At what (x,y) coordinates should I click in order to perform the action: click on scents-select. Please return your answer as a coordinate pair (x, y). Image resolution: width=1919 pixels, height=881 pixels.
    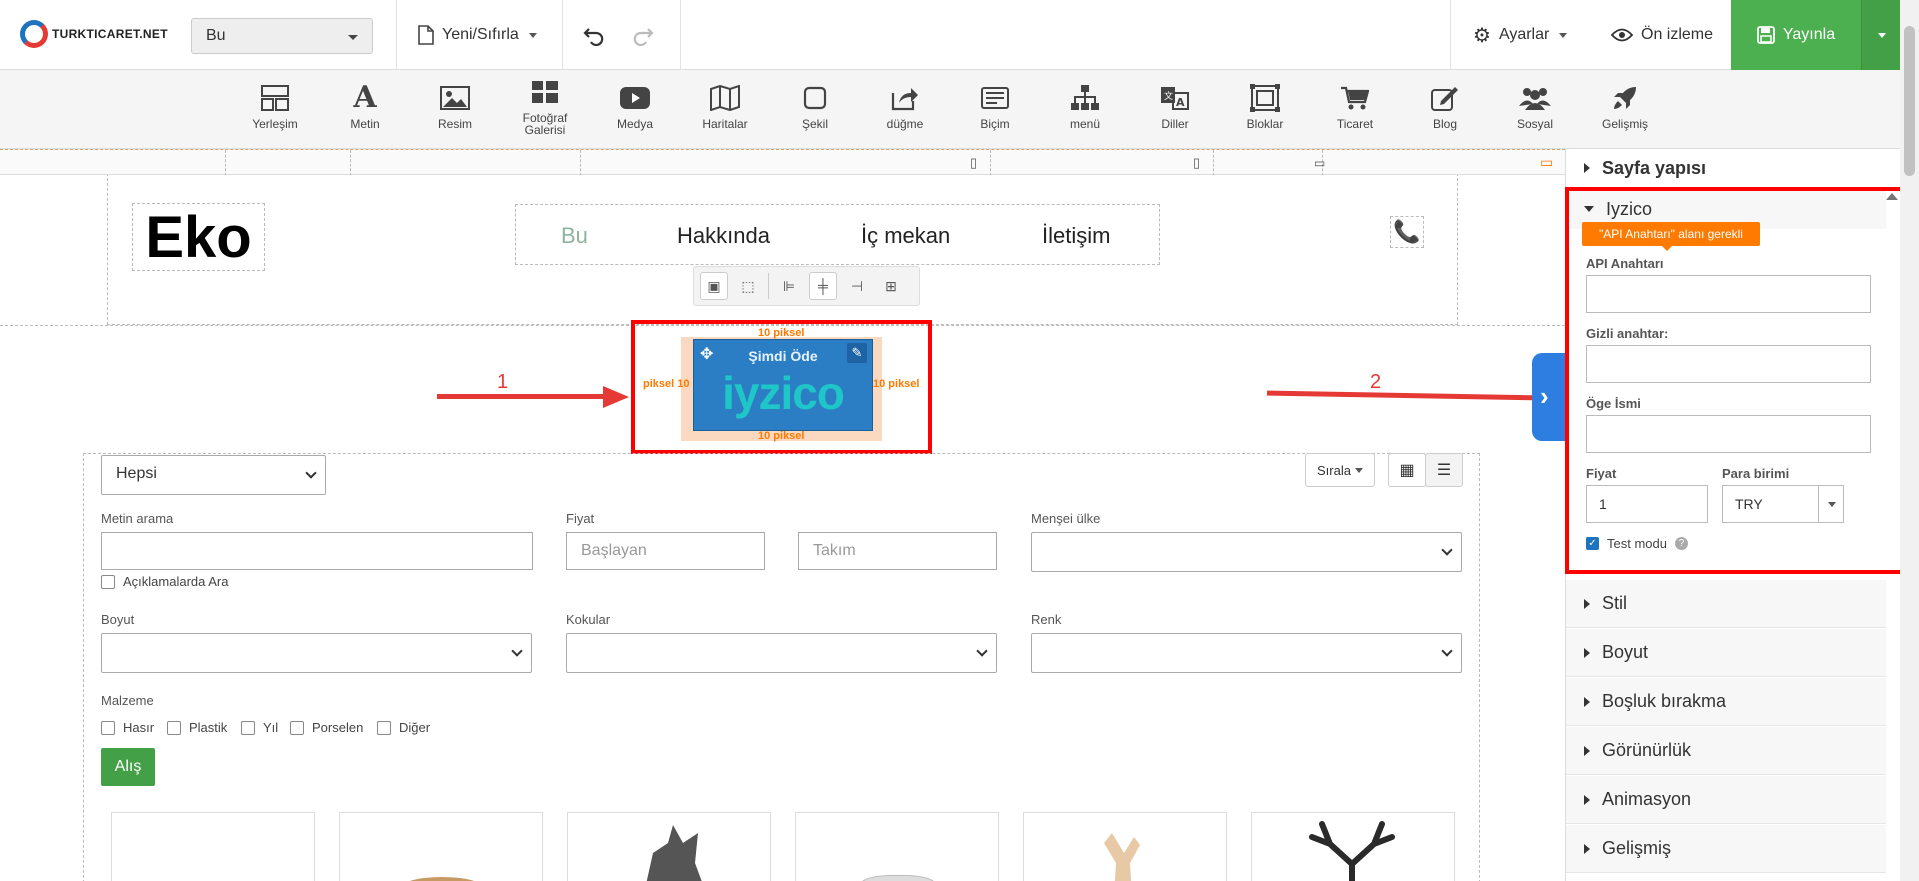
    Looking at the image, I should click on (781, 653).